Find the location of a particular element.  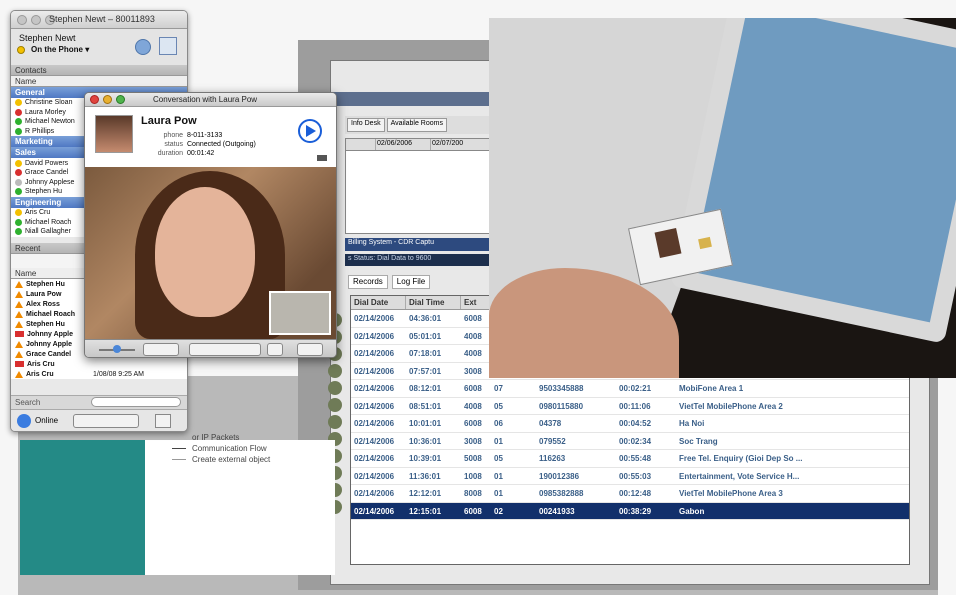

name-column-header: Name is located at coordinates (99, 81).